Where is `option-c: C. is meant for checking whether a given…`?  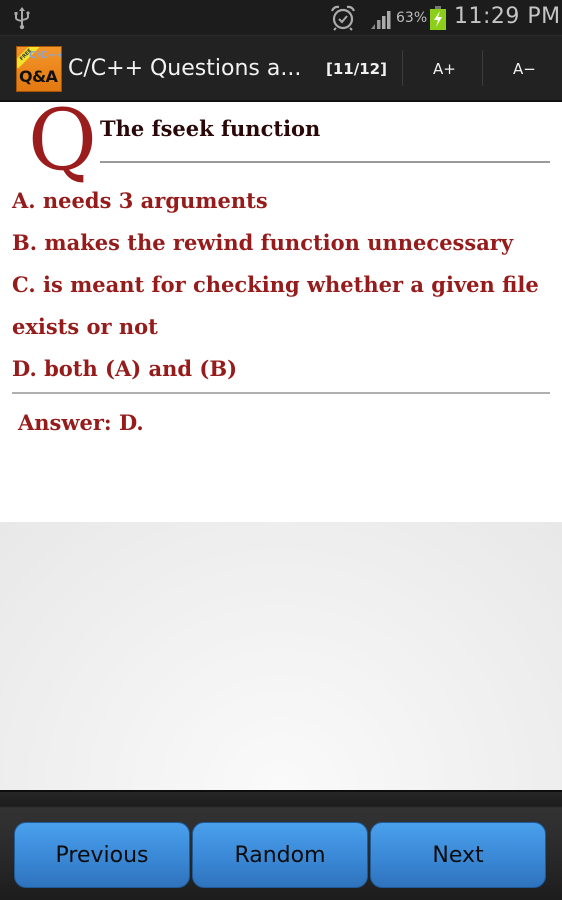 option-c: C. is meant for checking whether a given… is located at coordinates (275, 284).